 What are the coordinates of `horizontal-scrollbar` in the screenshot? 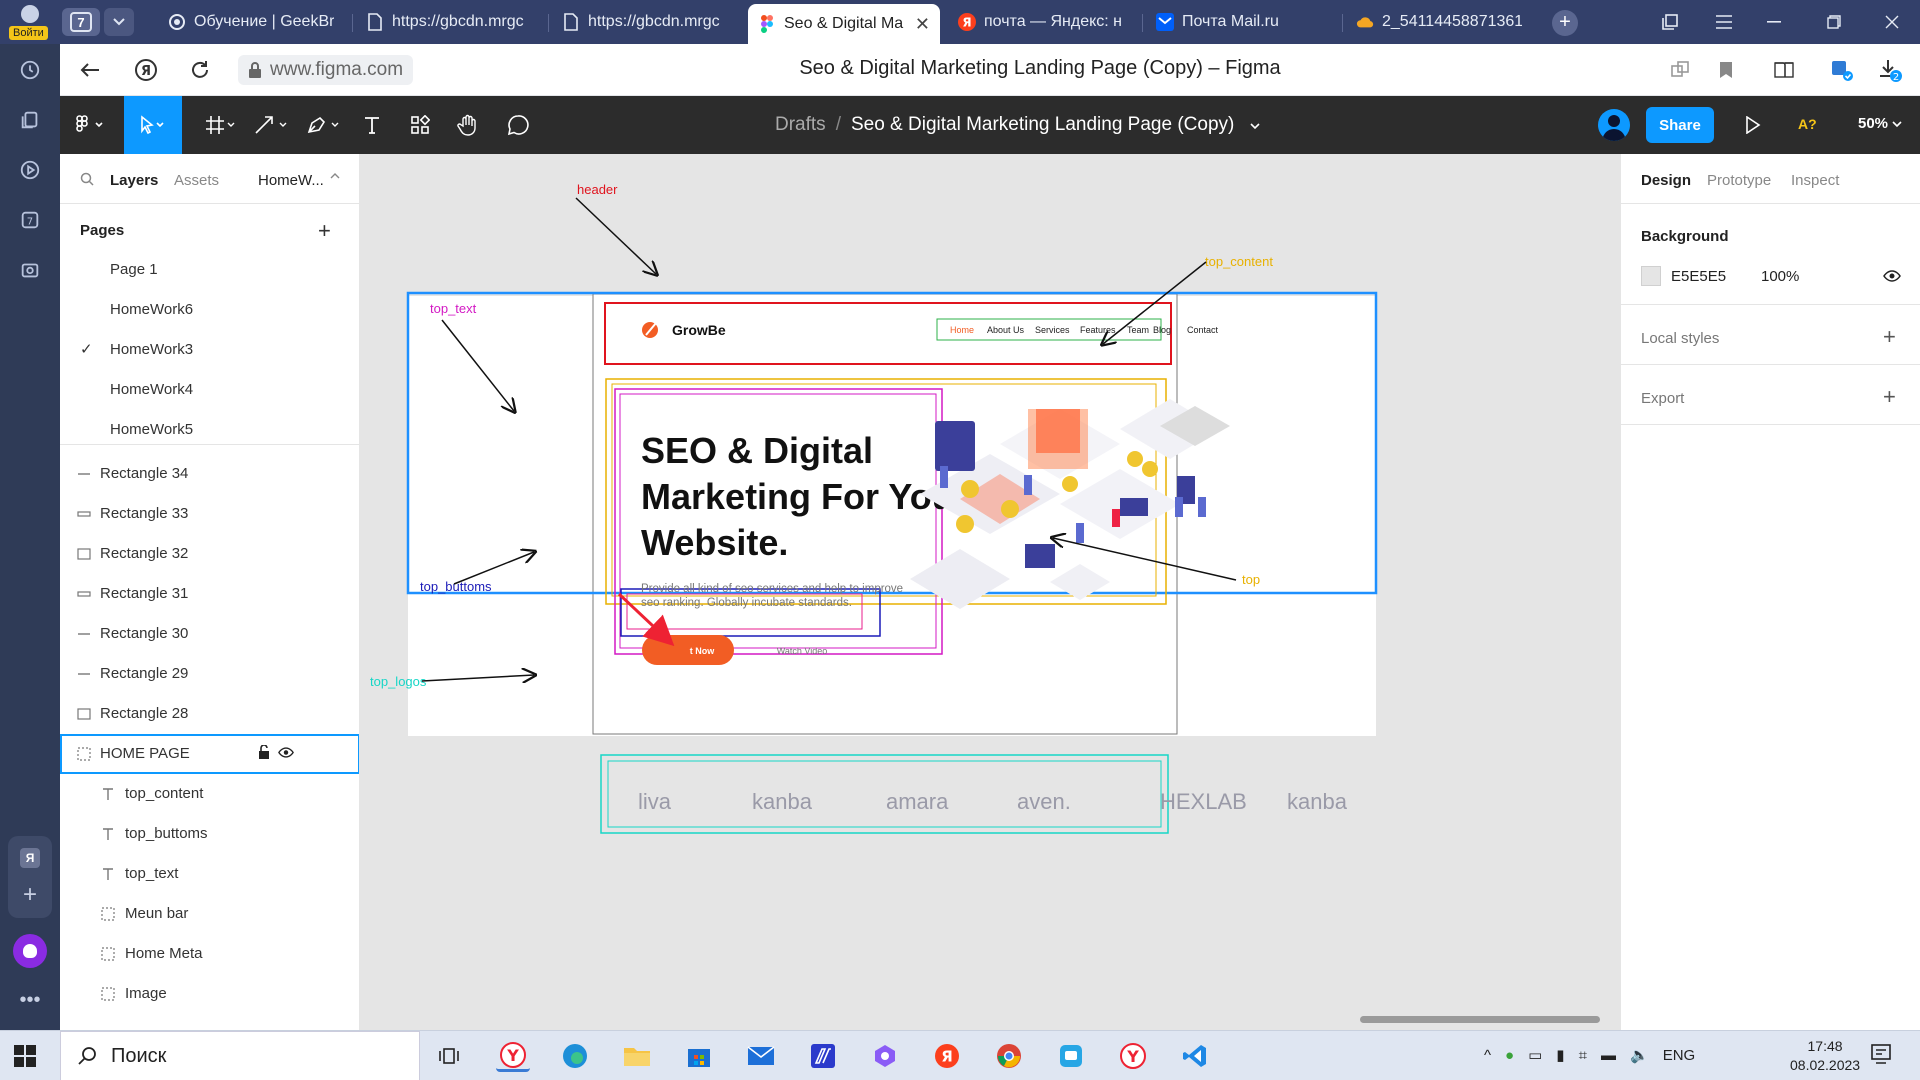 It's located at (1480, 1019).